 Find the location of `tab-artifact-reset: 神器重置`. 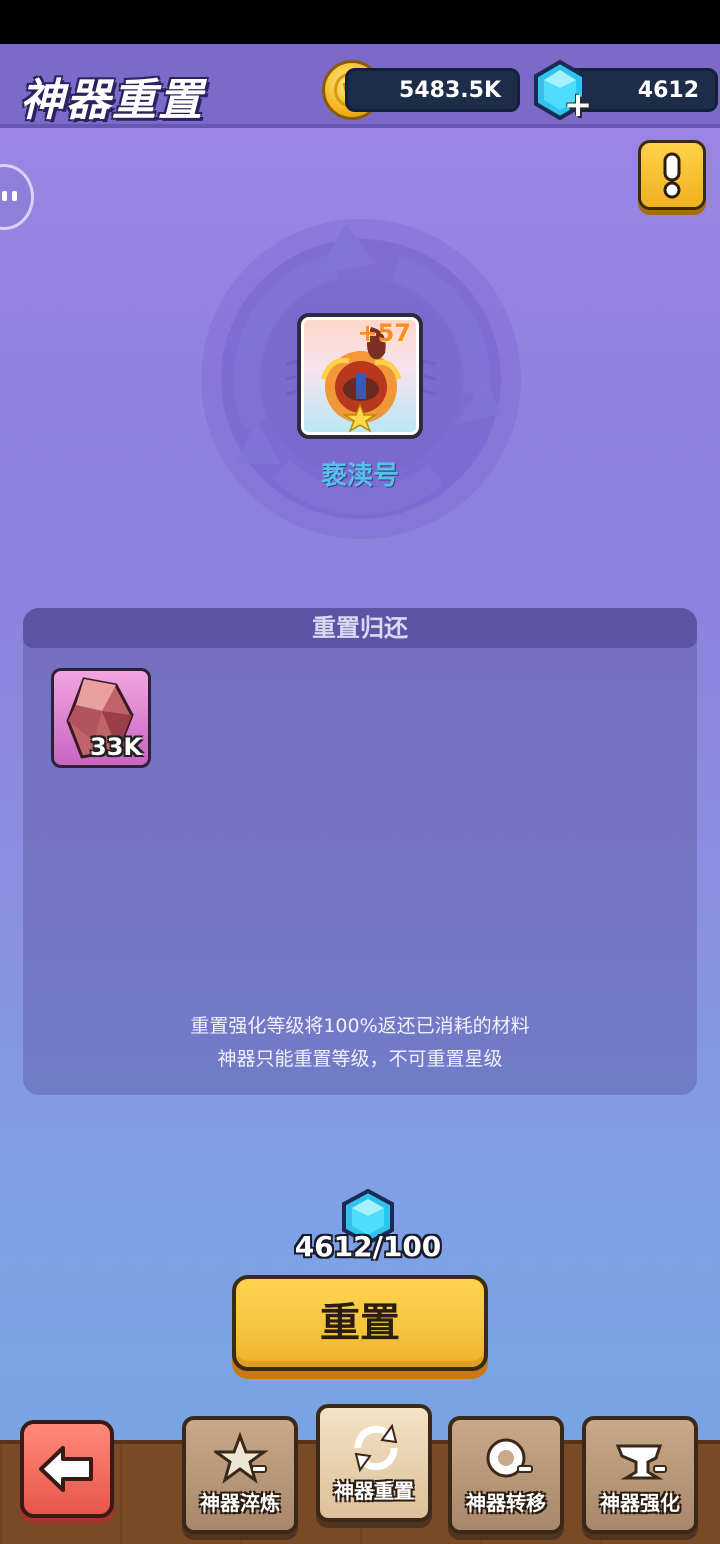

tab-artifact-reset: 神器重置 is located at coordinates (374, 1463).